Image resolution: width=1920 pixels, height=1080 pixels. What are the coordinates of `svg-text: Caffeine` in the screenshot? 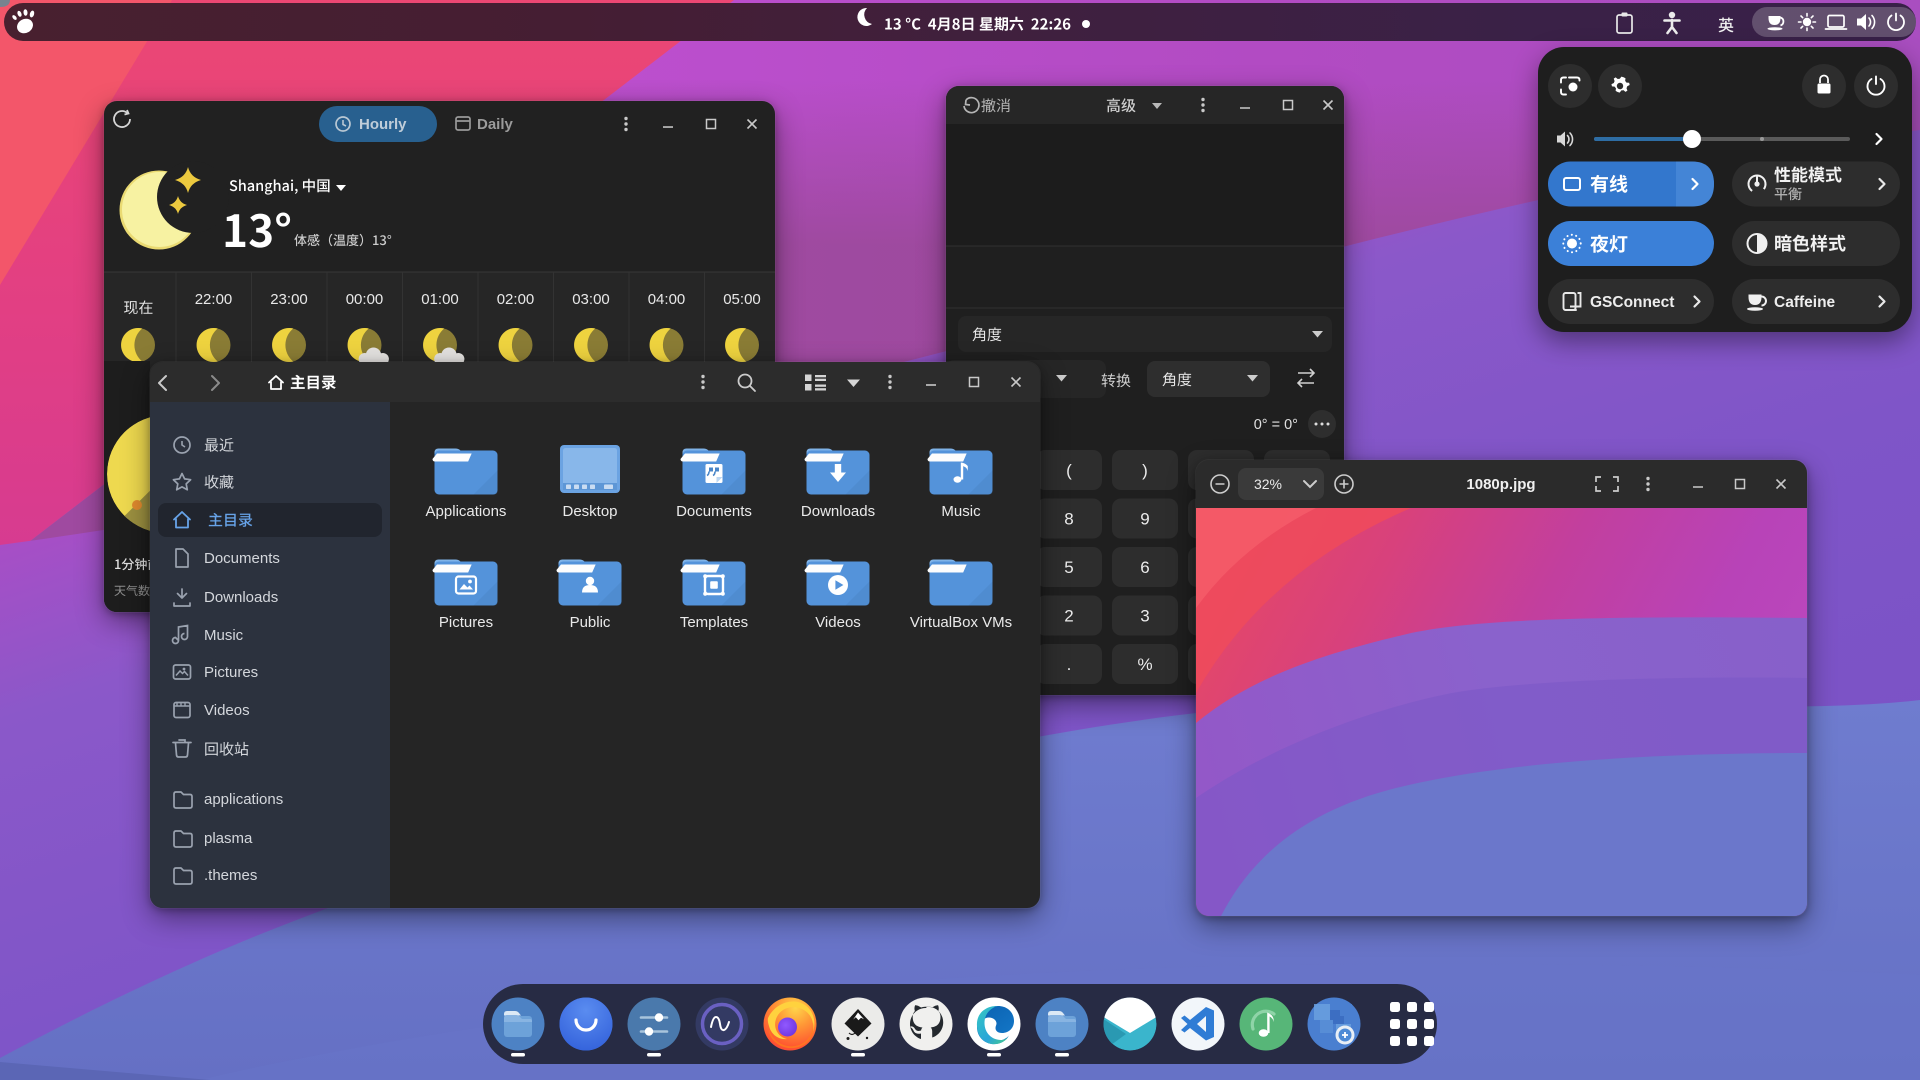 It's located at (1805, 302).